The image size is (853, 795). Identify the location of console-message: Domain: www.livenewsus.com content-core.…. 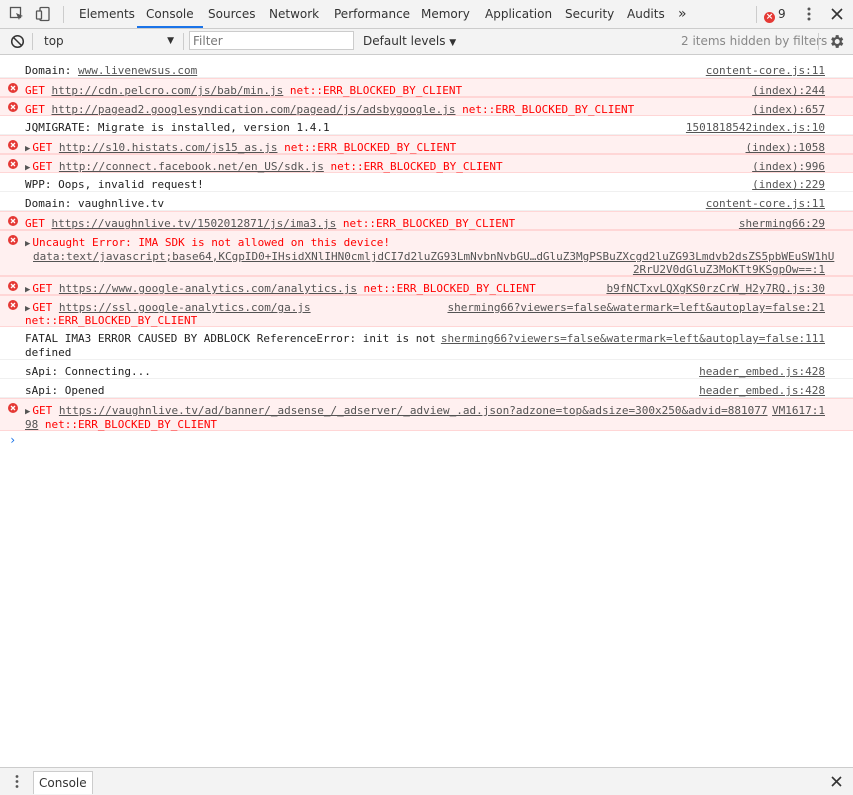
(426, 68).